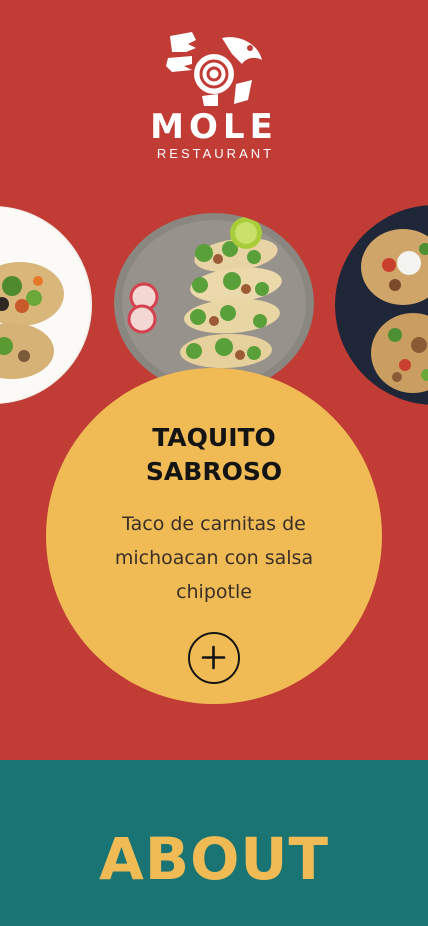 This screenshot has width=428, height=926. What do you see at coordinates (214, 592) in the screenshot?
I see `dish-description-line: chipotle` at bounding box center [214, 592].